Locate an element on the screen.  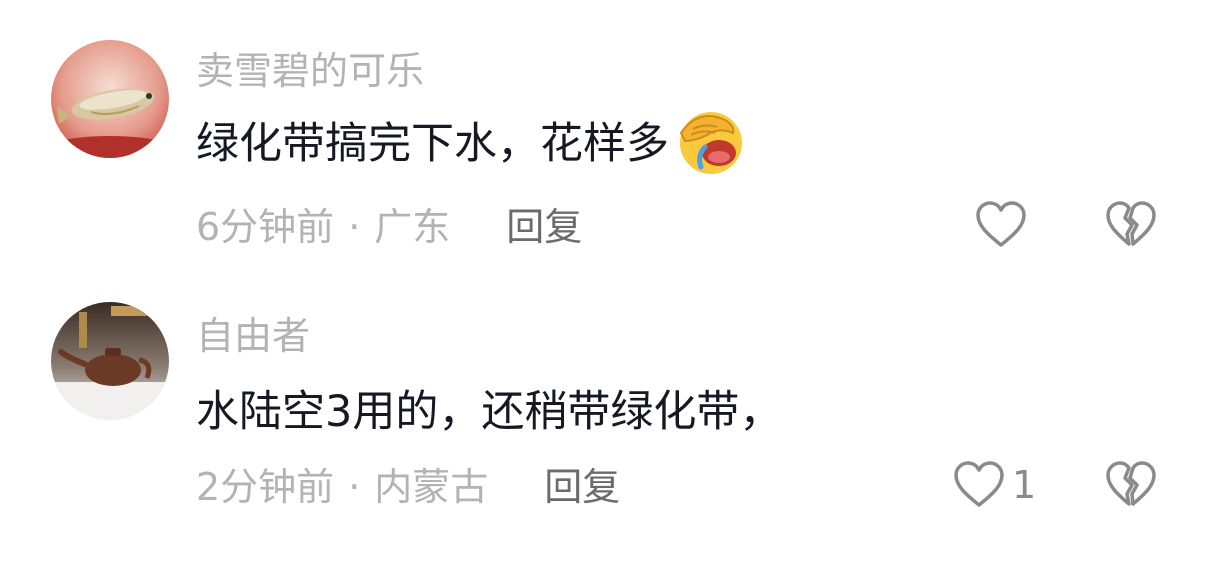
comment-meta: 2分钟前 · 内蒙古 回复 is located at coordinates (408, 487).